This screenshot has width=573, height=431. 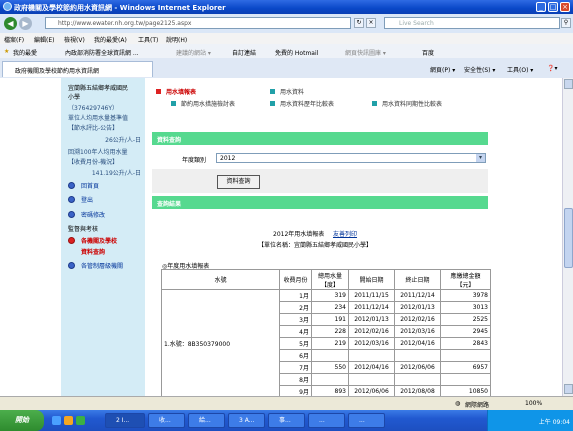 I want to click on refresh-icon: ↻, so click(x=359, y=23).